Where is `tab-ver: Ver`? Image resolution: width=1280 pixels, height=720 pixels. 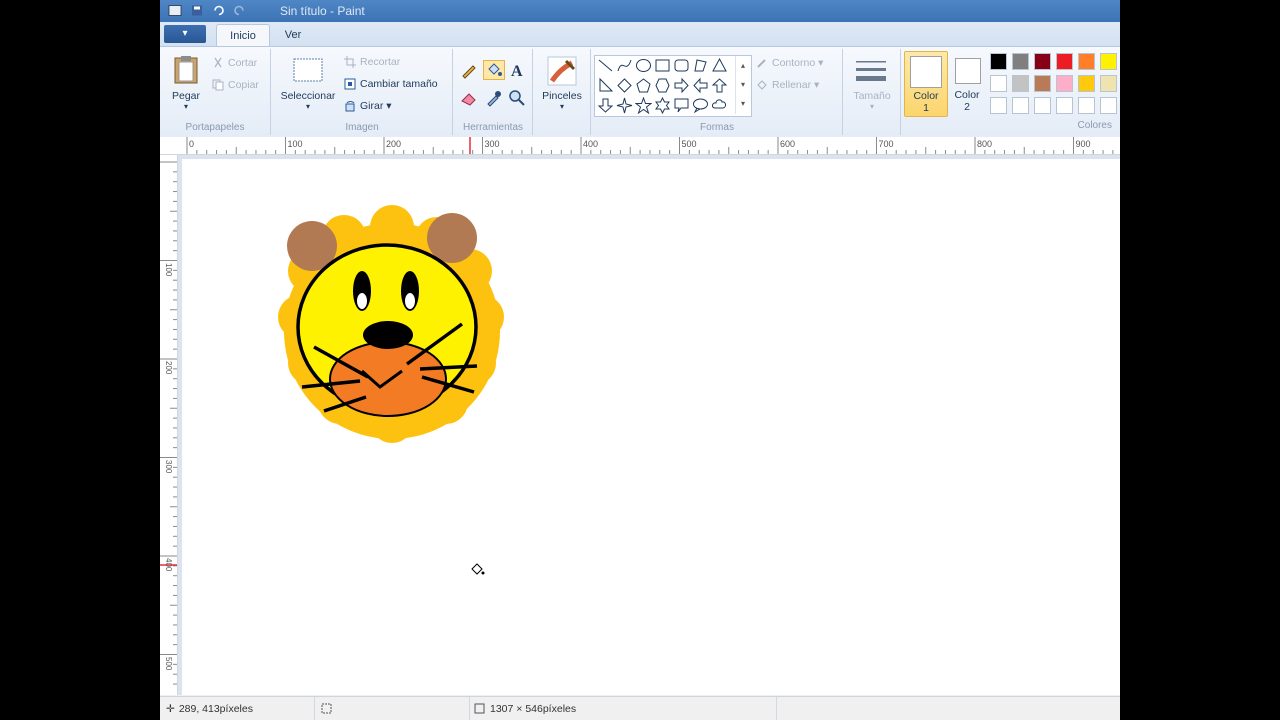 tab-ver: Ver is located at coordinates (293, 35).